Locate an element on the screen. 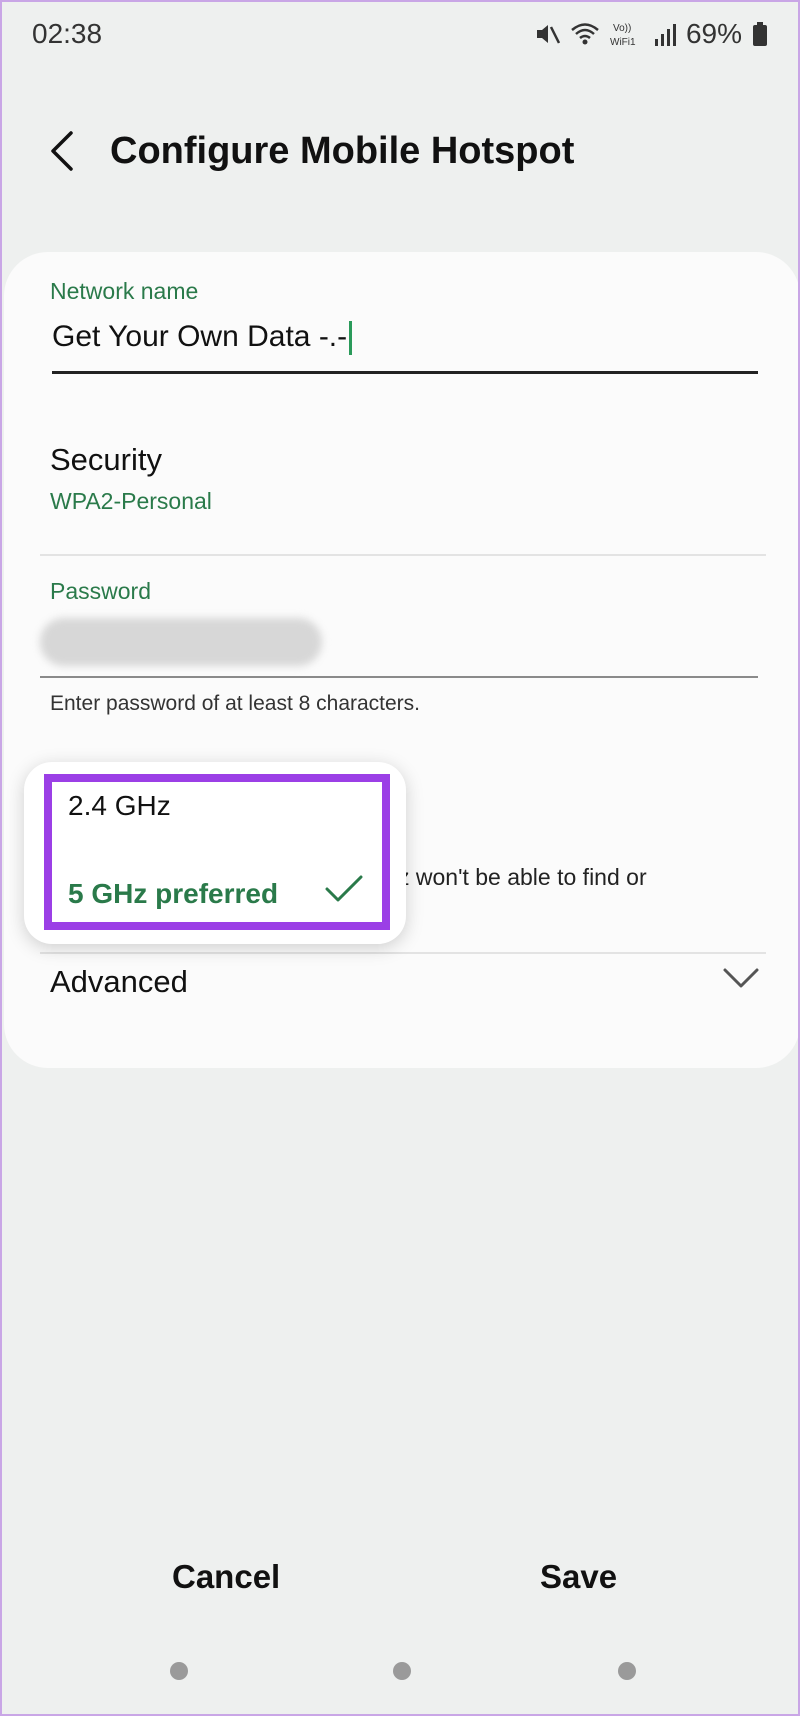 This screenshot has height=1716, width=800. page-title: Configure Mobile Hotspot is located at coordinates (342, 151).